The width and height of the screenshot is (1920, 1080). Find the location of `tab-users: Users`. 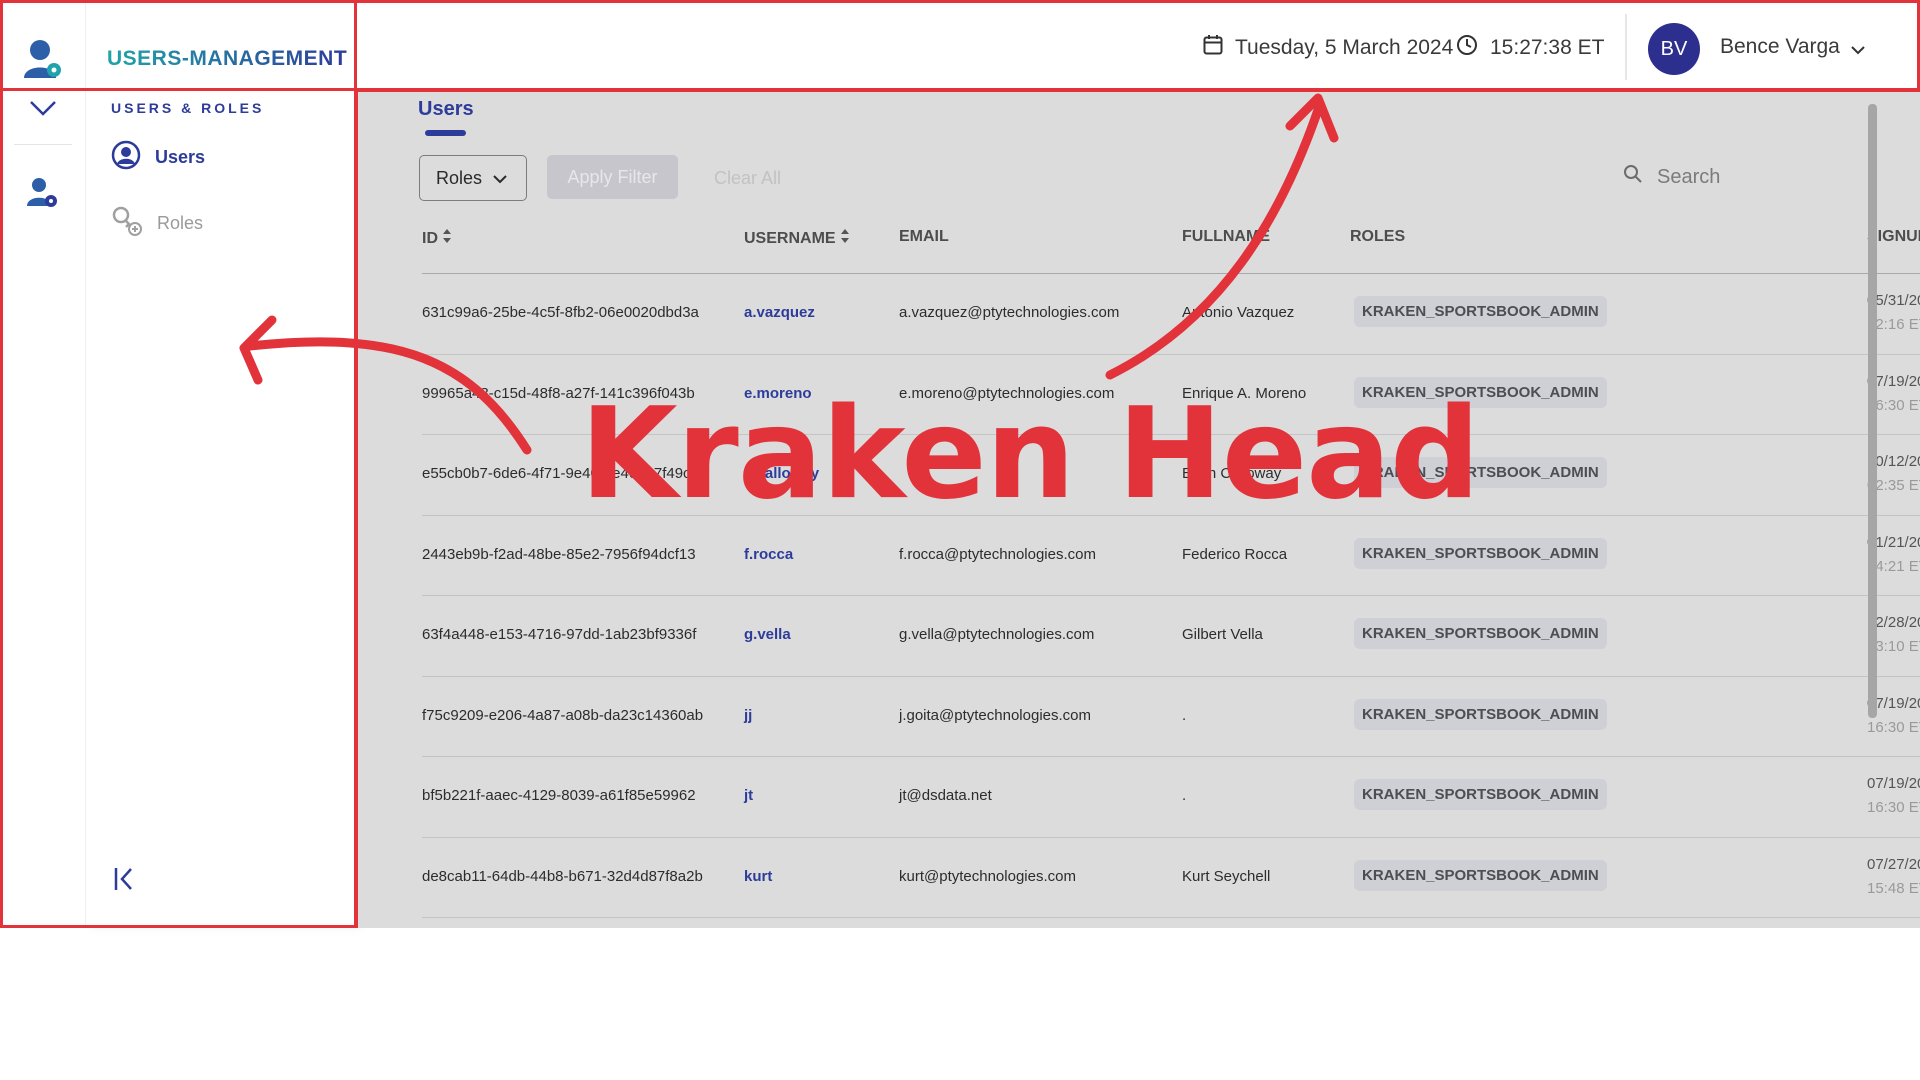

tab-users: Users is located at coordinates (446, 109).